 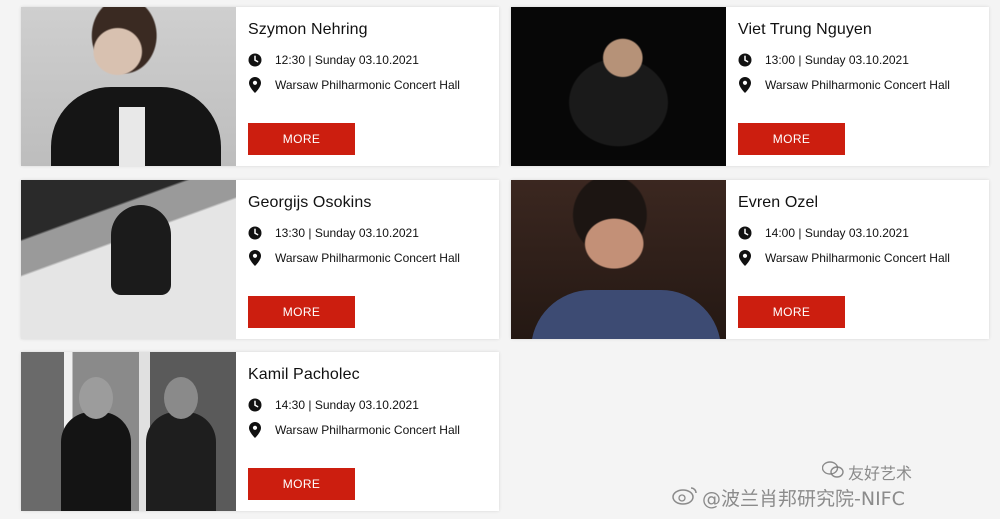 I want to click on concert-time: 14:30 | Sunday 03.10.2021, so click(x=373, y=405).